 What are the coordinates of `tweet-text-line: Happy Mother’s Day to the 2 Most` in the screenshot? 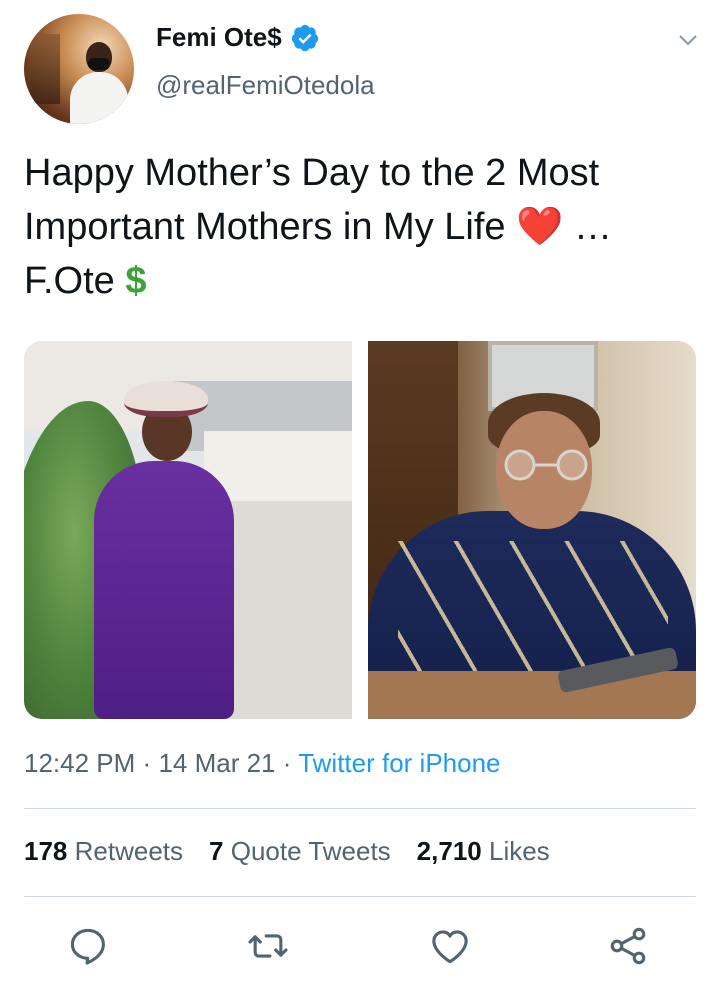 It's located at (312, 173).